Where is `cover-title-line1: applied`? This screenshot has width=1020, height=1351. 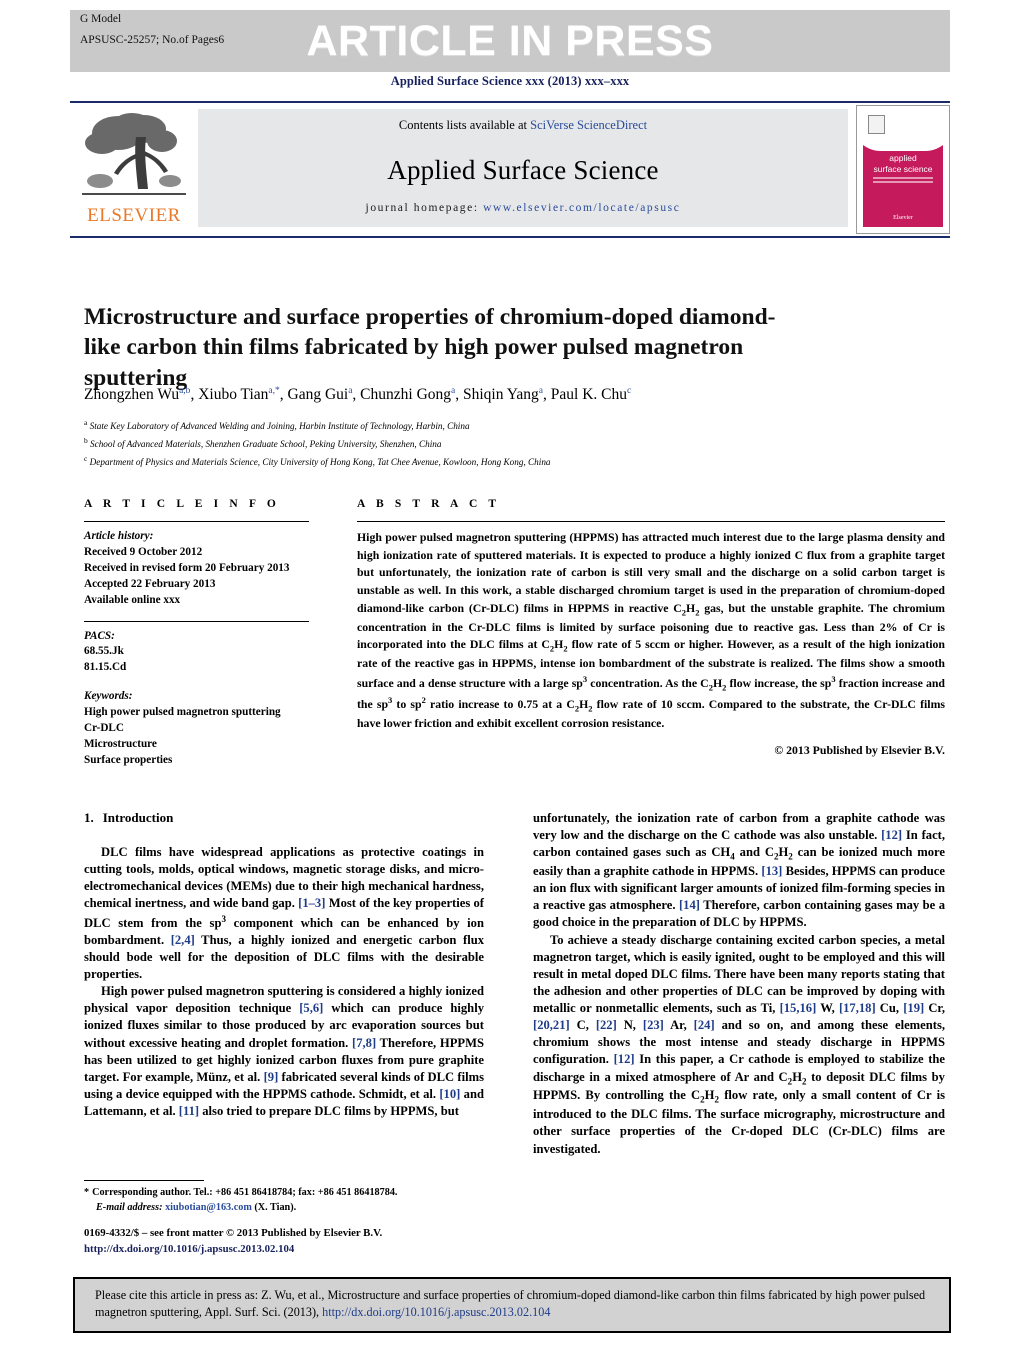
cover-title-line1: applied is located at coordinates (903, 158).